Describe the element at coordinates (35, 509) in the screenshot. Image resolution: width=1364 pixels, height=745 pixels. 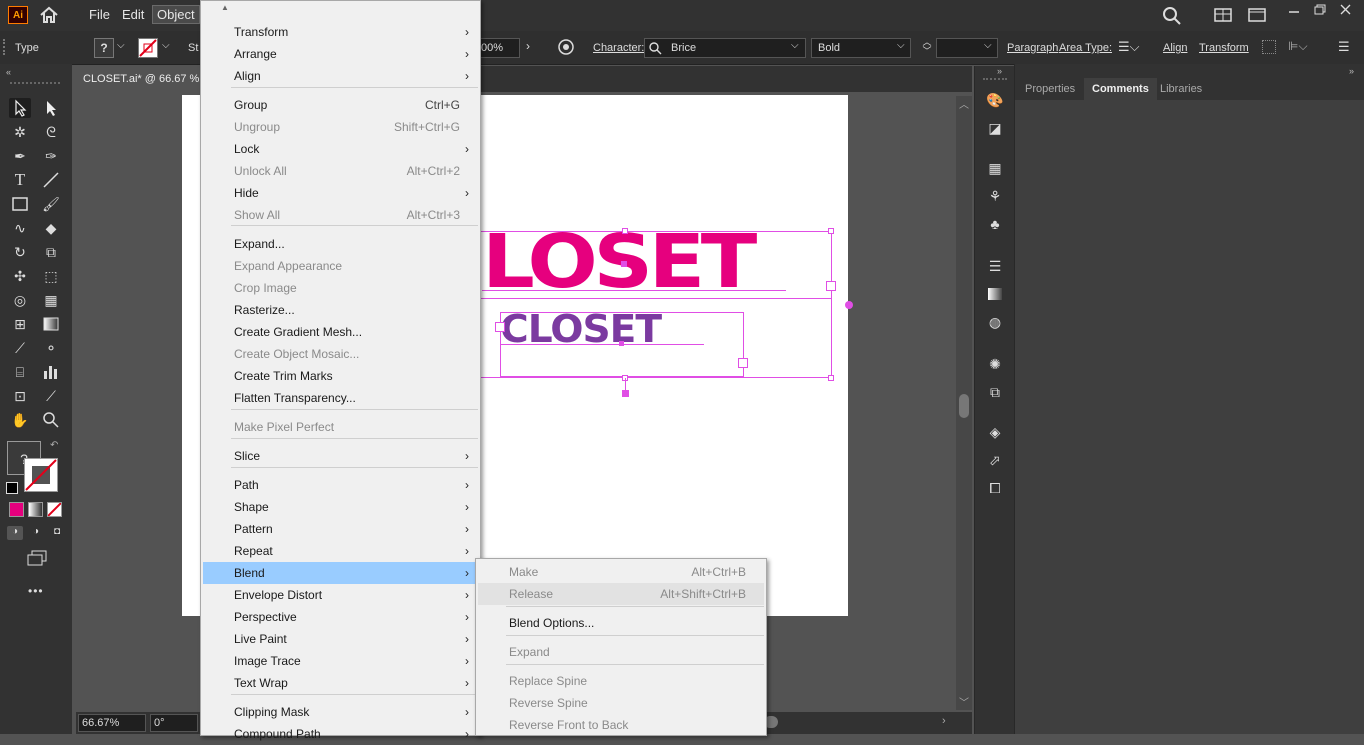
I see `gradient-mode-icon` at that location.